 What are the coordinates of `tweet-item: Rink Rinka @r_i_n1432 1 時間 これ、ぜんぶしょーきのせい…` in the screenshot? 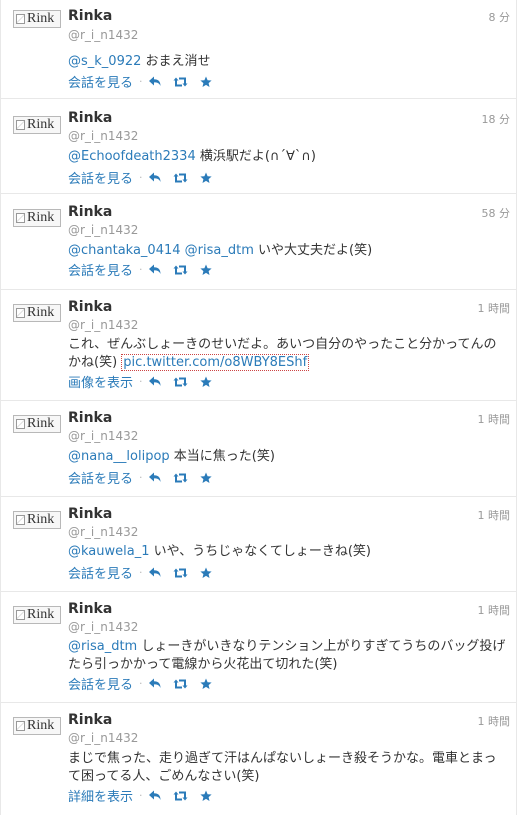 It's located at (258, 345).